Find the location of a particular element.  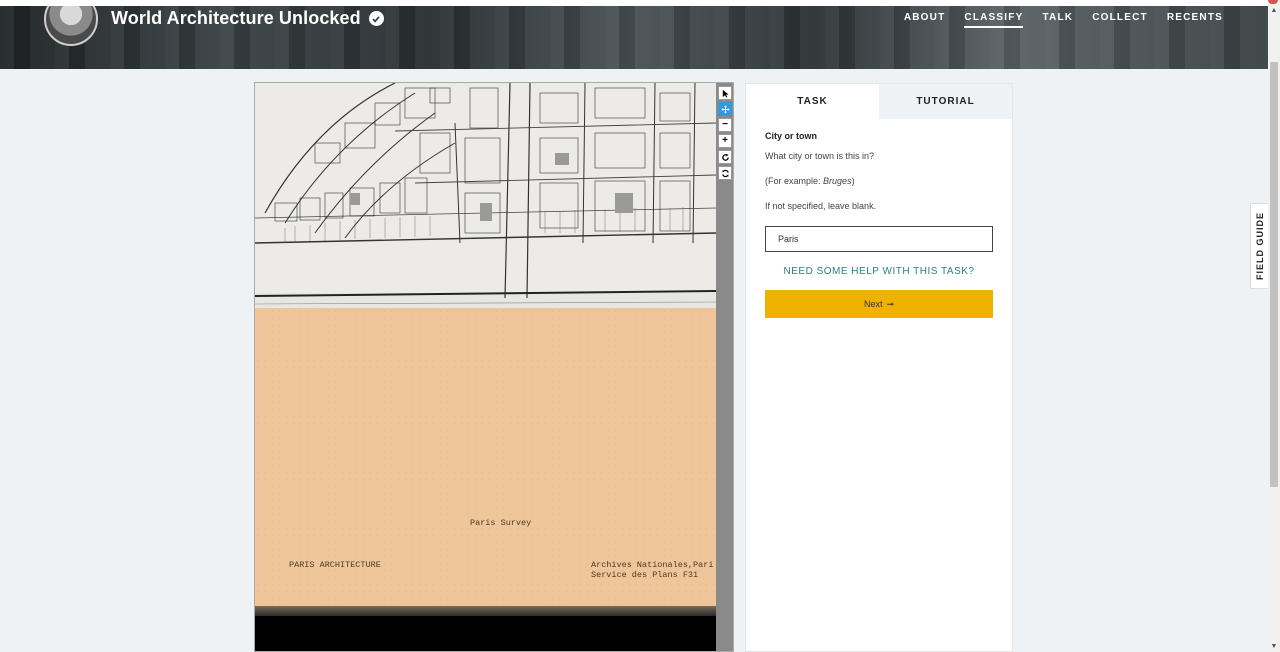

task-example-suffix: ) is located at coordinates (853, 181).